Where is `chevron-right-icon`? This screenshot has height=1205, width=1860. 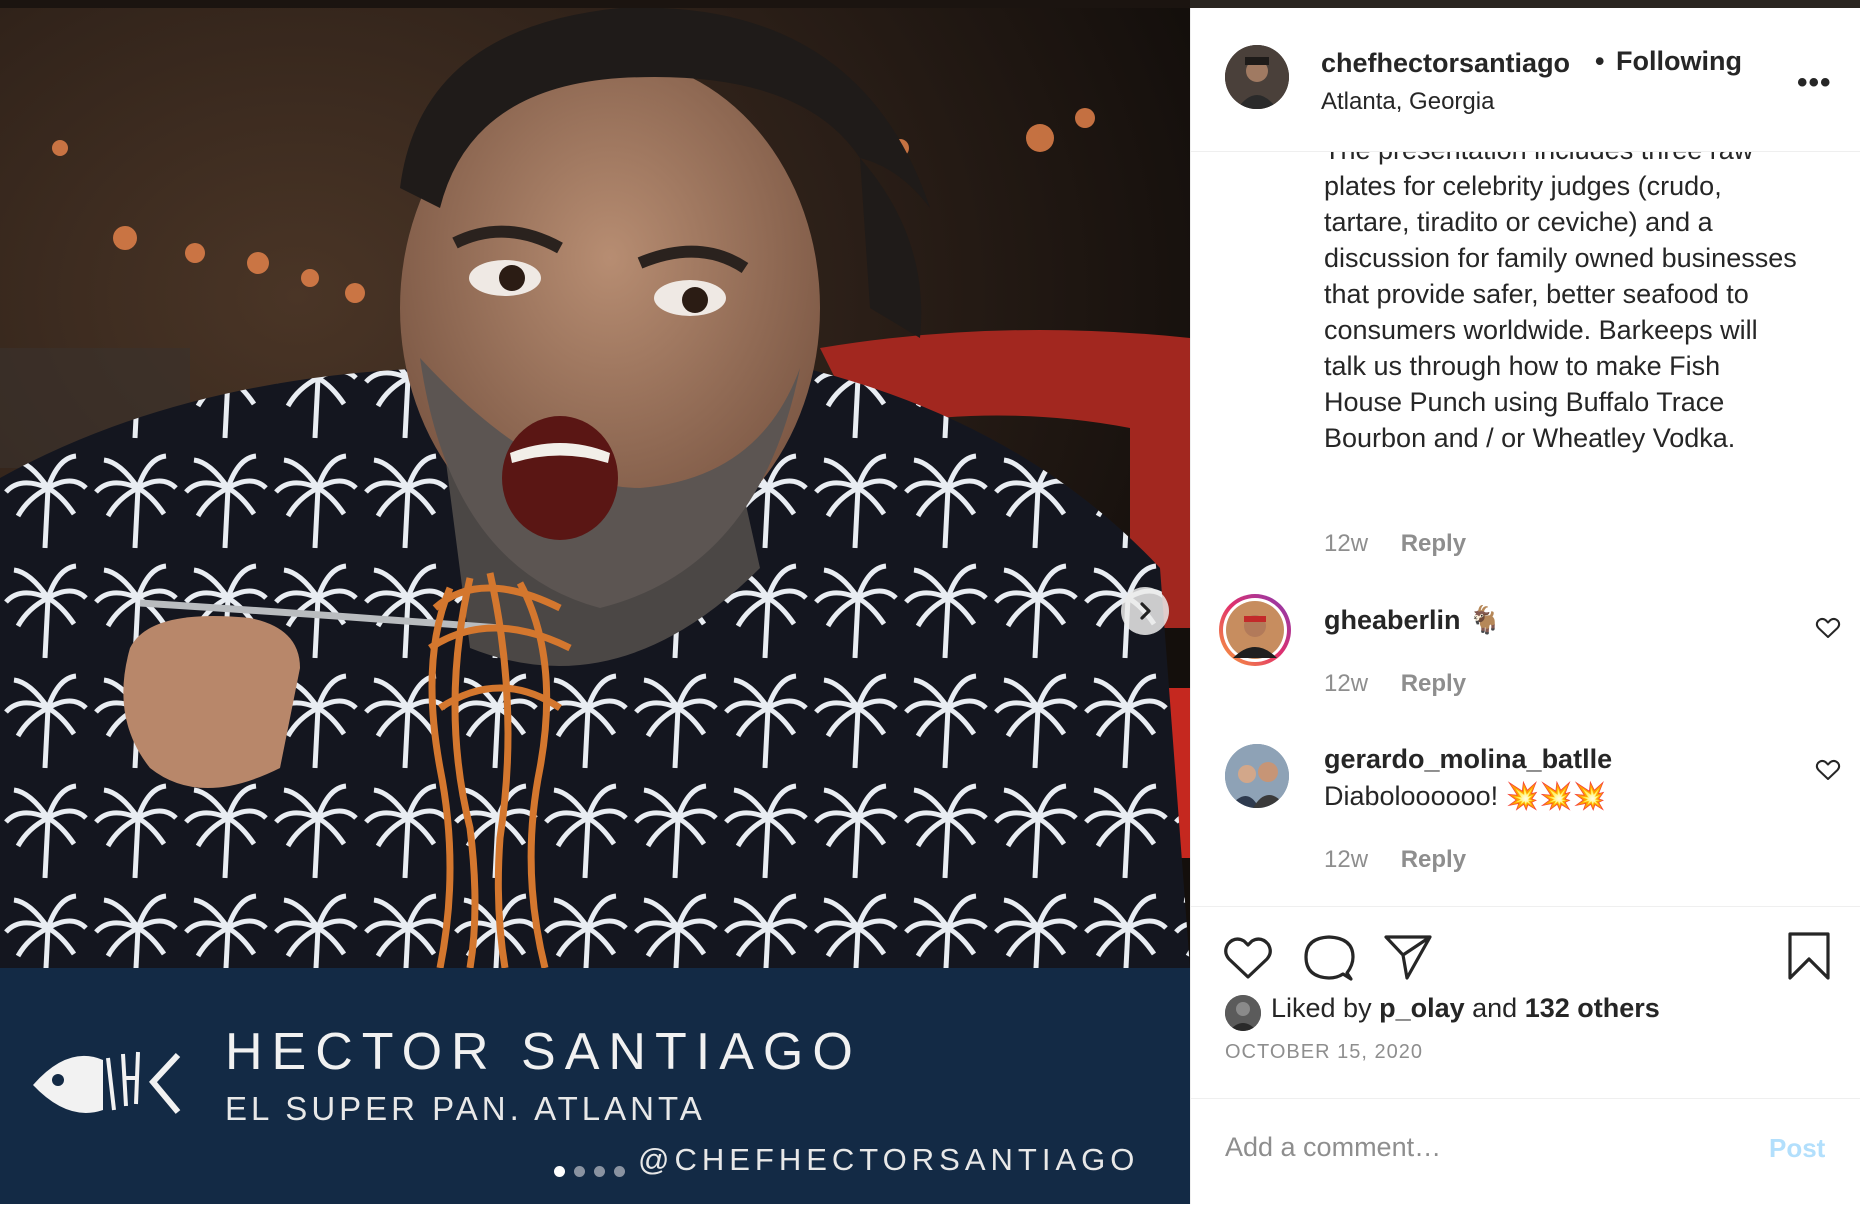 chevron-right-icon is located at coordinates (1145, 611).